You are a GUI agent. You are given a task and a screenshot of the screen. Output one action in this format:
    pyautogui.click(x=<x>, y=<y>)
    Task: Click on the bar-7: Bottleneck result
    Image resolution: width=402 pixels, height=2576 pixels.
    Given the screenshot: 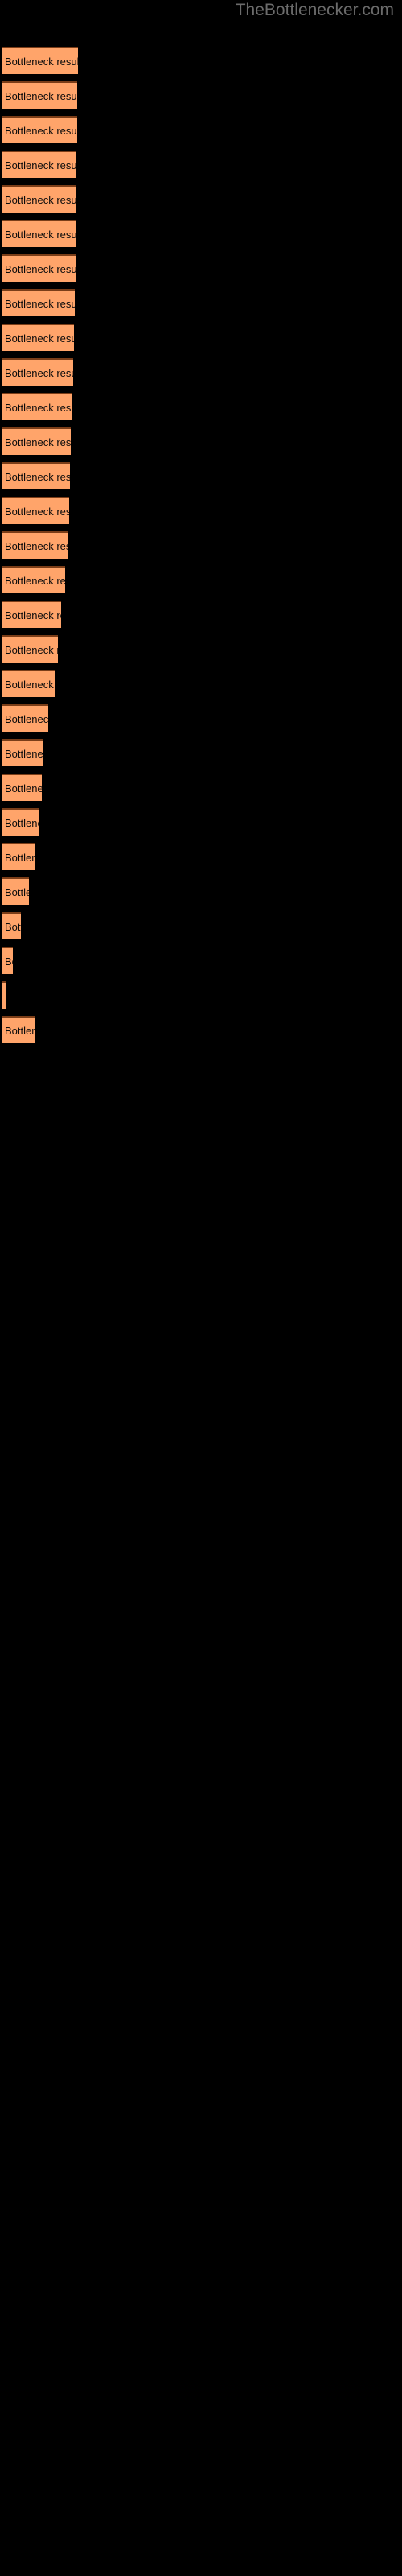 What is the action you would take?
    pyautogui.click(x=39, y=268)
    